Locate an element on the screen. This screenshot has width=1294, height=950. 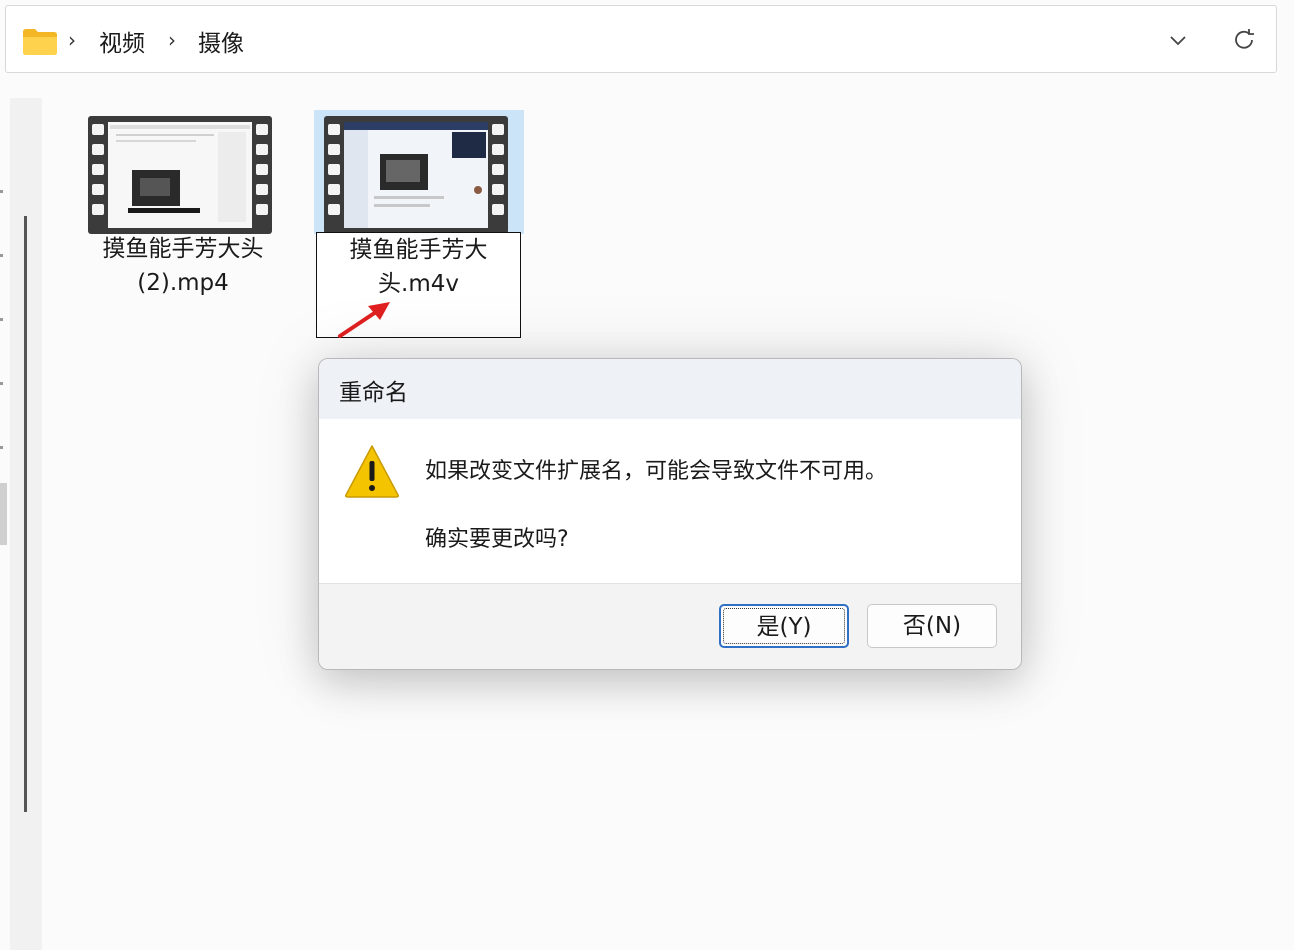
warning-icon is located at coordinates (372, 471).